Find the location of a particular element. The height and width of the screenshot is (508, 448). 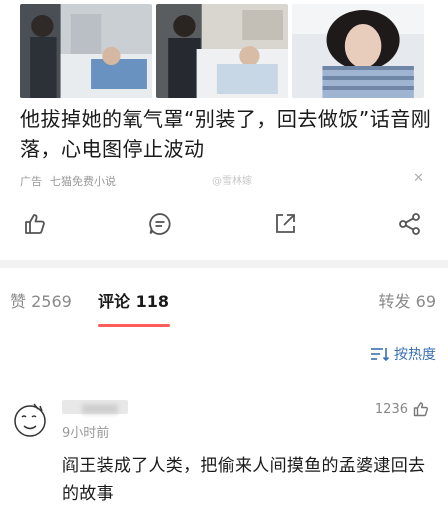

username-redacted-overlay is located at coordinates (100, 409).